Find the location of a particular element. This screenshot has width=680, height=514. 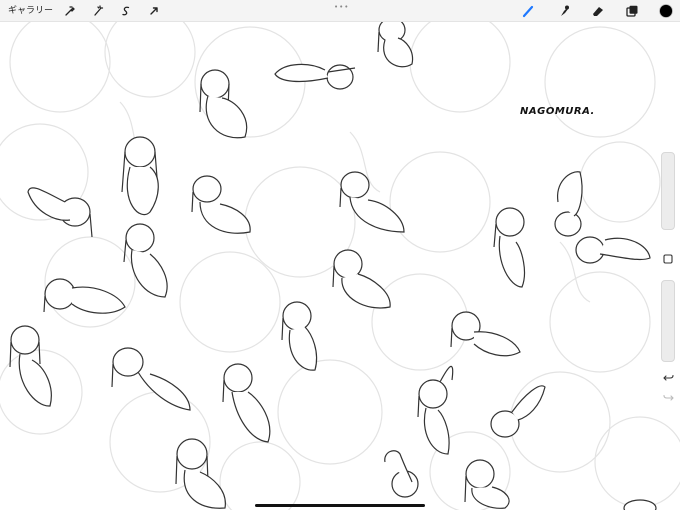

sidebar is located at coordinates (668, 280).